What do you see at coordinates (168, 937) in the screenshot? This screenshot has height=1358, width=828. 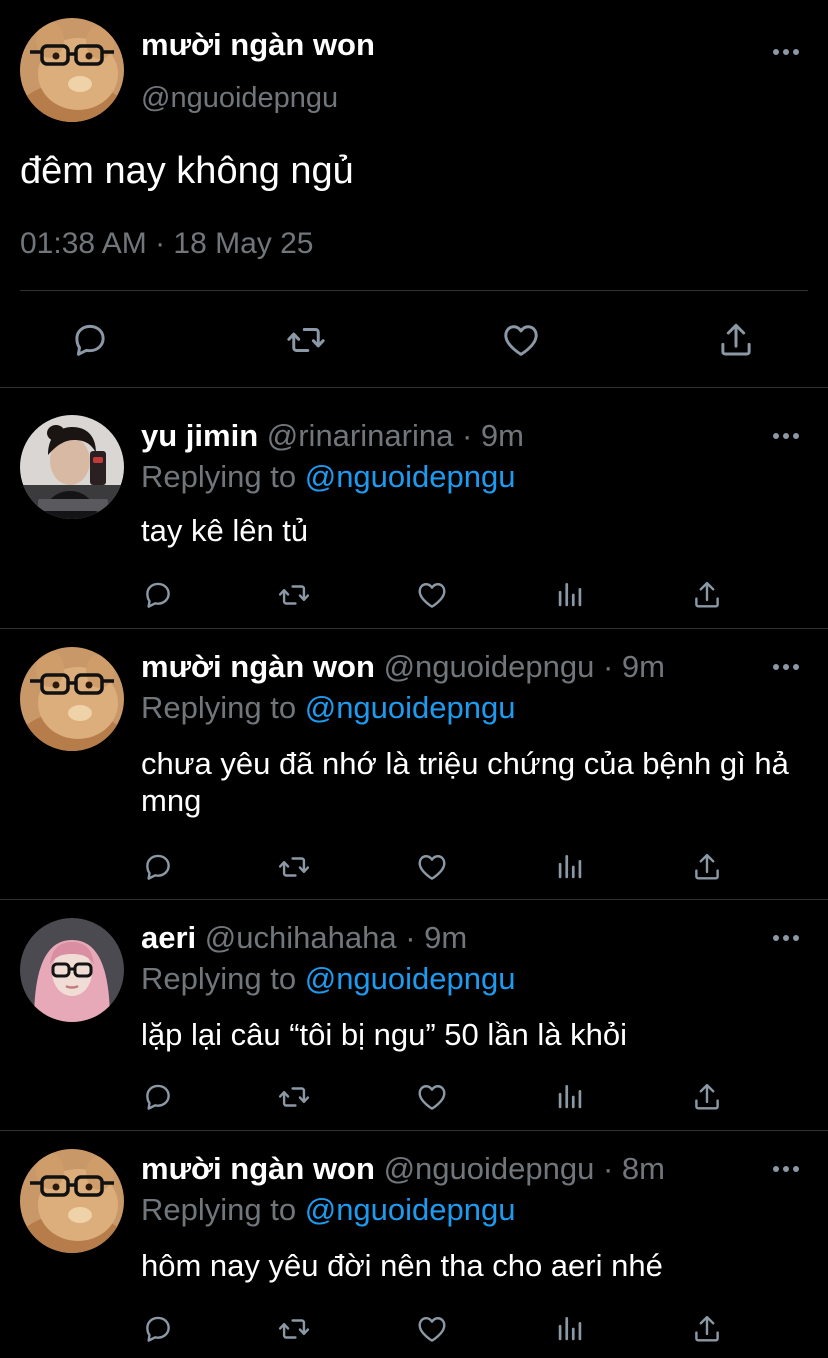 I see `author-name: aeri` at bounding box center [168, 937].